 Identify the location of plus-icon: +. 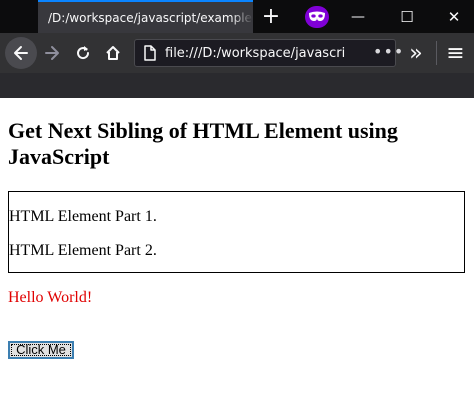
(271, 16).